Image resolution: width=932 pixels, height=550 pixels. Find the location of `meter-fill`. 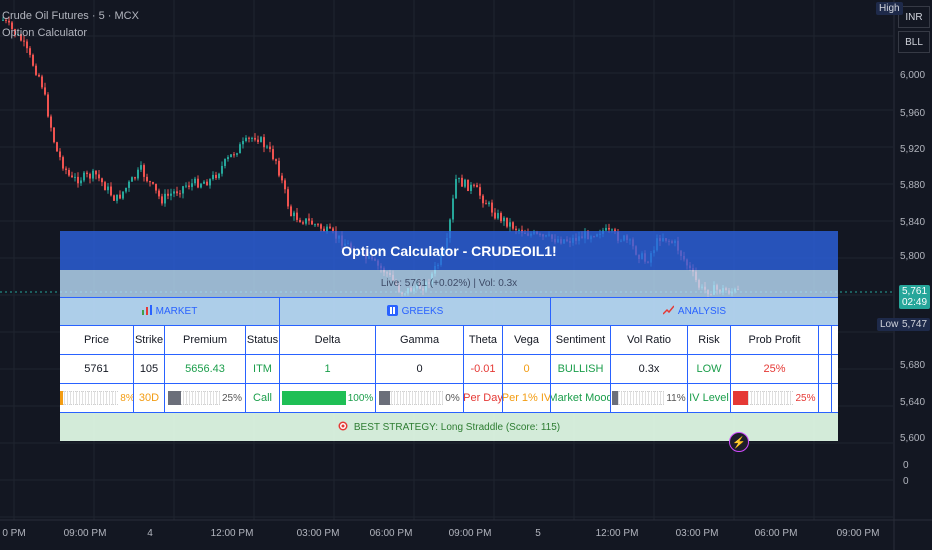

meter-fill is located at coordinates (741, 398).